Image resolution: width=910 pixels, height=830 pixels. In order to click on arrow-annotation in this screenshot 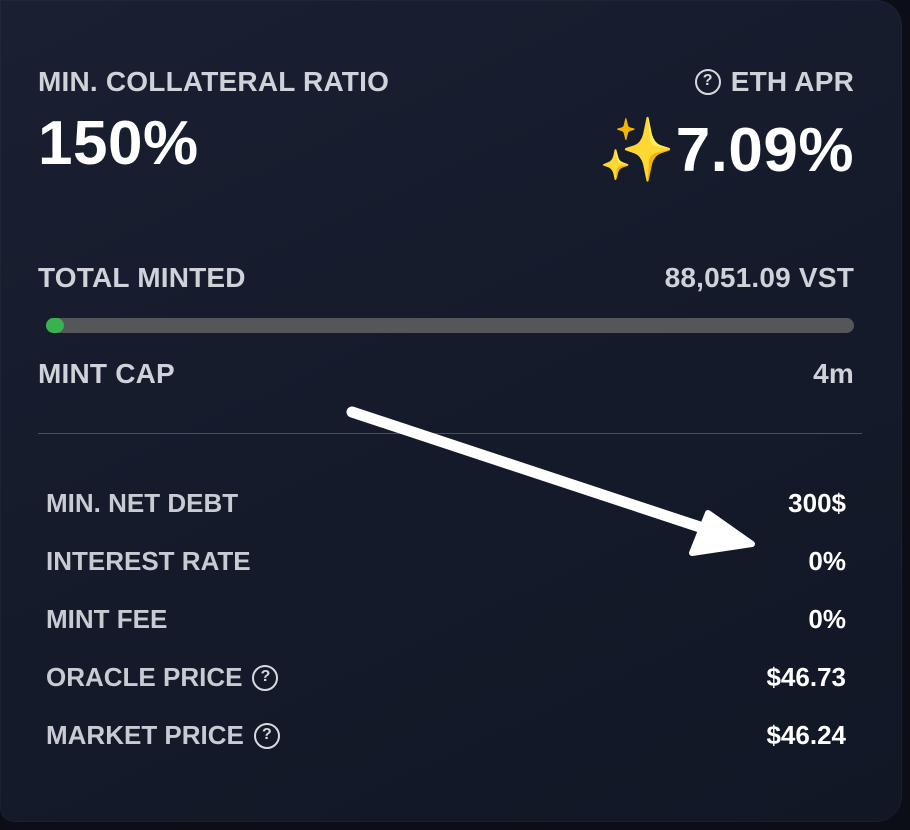, I will do `click(550, 481)`.